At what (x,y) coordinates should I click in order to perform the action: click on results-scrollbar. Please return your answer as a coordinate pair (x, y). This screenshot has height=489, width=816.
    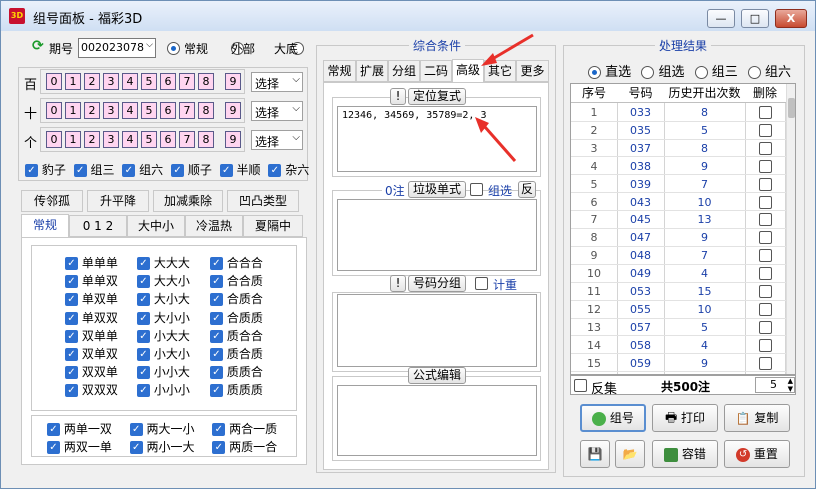
    Looking at the image, I should click on (790, 229).